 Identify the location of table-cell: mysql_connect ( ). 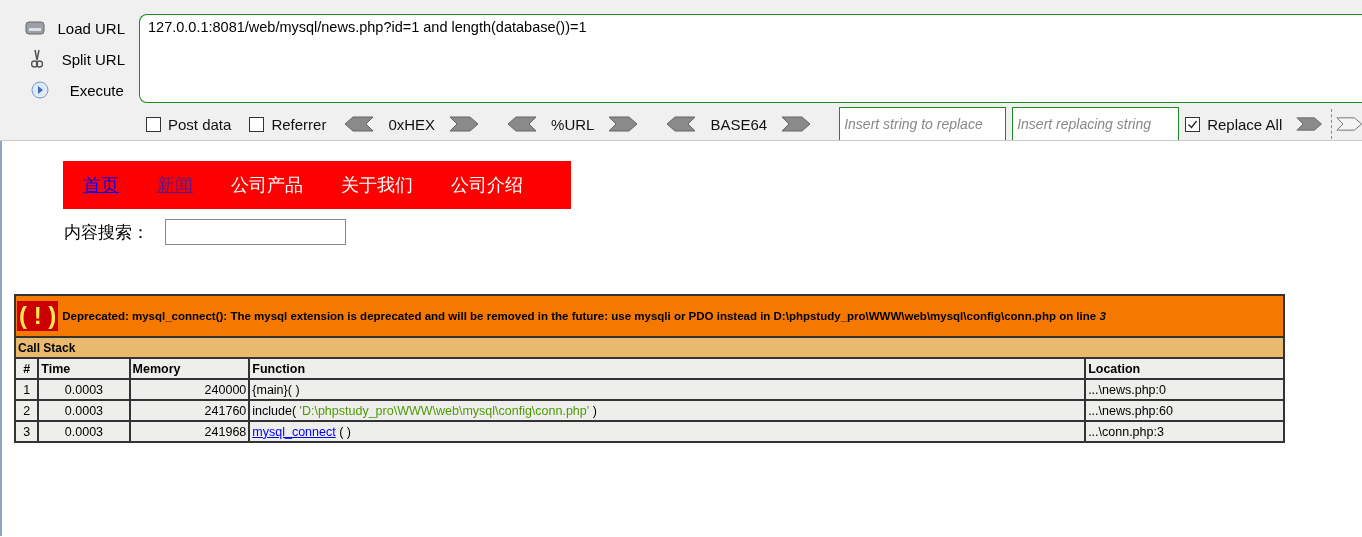
(667, 431).